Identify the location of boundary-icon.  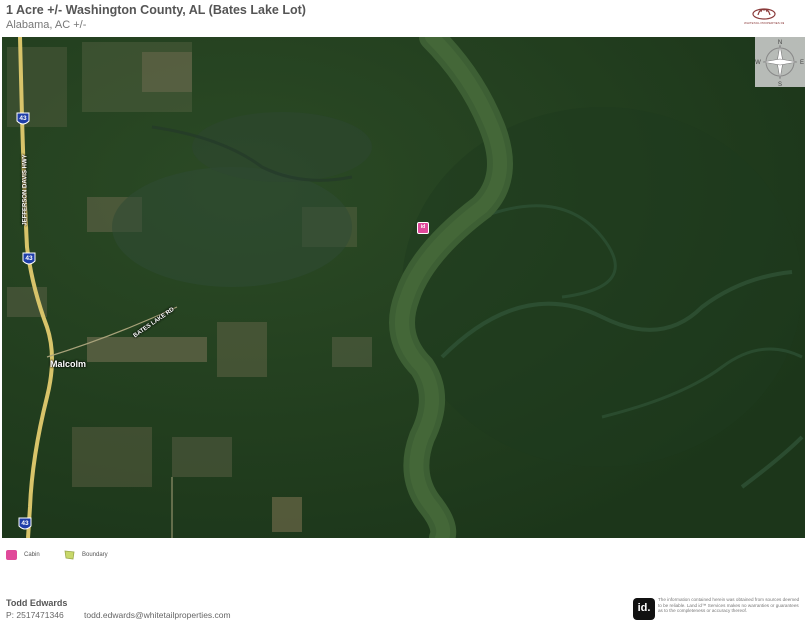
(69, 555).